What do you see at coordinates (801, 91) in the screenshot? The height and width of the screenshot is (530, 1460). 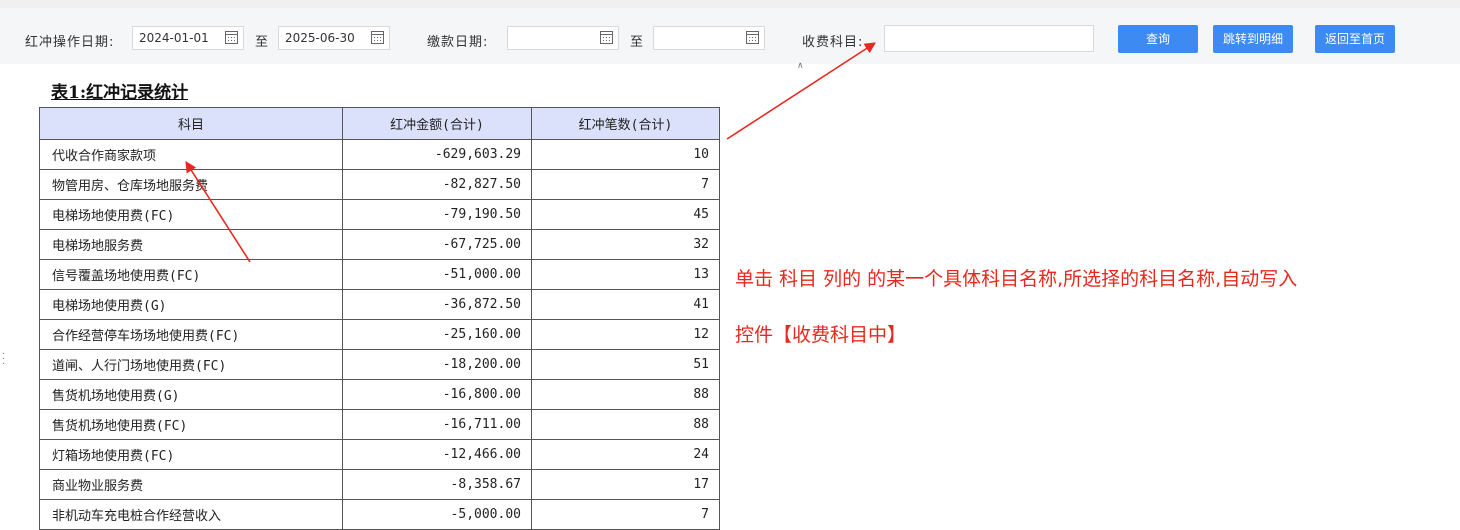 I see `arrow-to-subject-input` at bounding box center [801, 91].